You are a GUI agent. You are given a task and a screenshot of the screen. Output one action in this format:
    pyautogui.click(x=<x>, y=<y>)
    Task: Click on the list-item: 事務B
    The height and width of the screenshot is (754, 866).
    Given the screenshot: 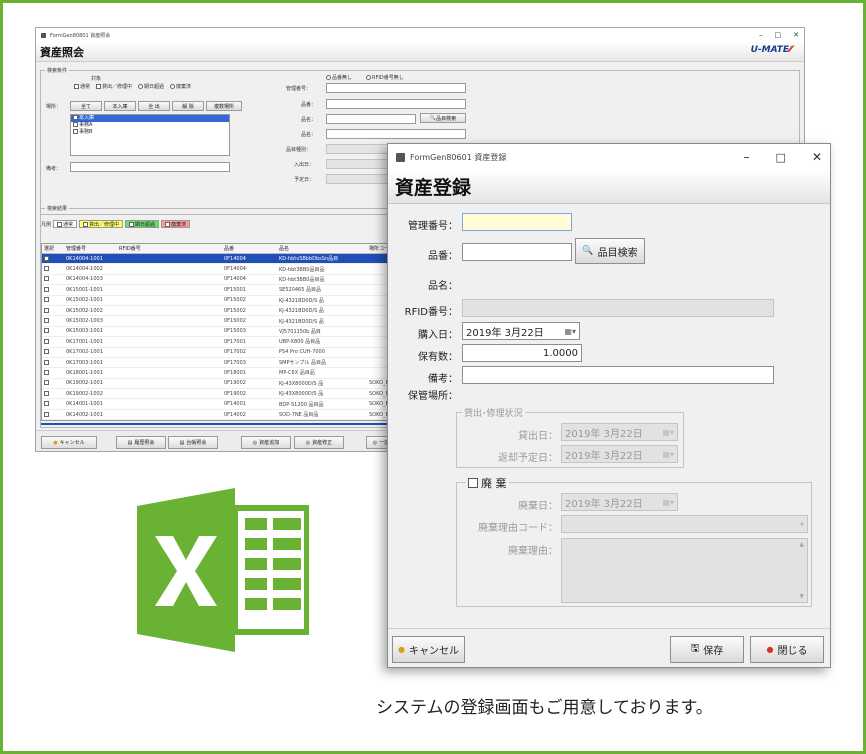 What is the action you would take?
    pyautogui.click(x=150, y=132)
    